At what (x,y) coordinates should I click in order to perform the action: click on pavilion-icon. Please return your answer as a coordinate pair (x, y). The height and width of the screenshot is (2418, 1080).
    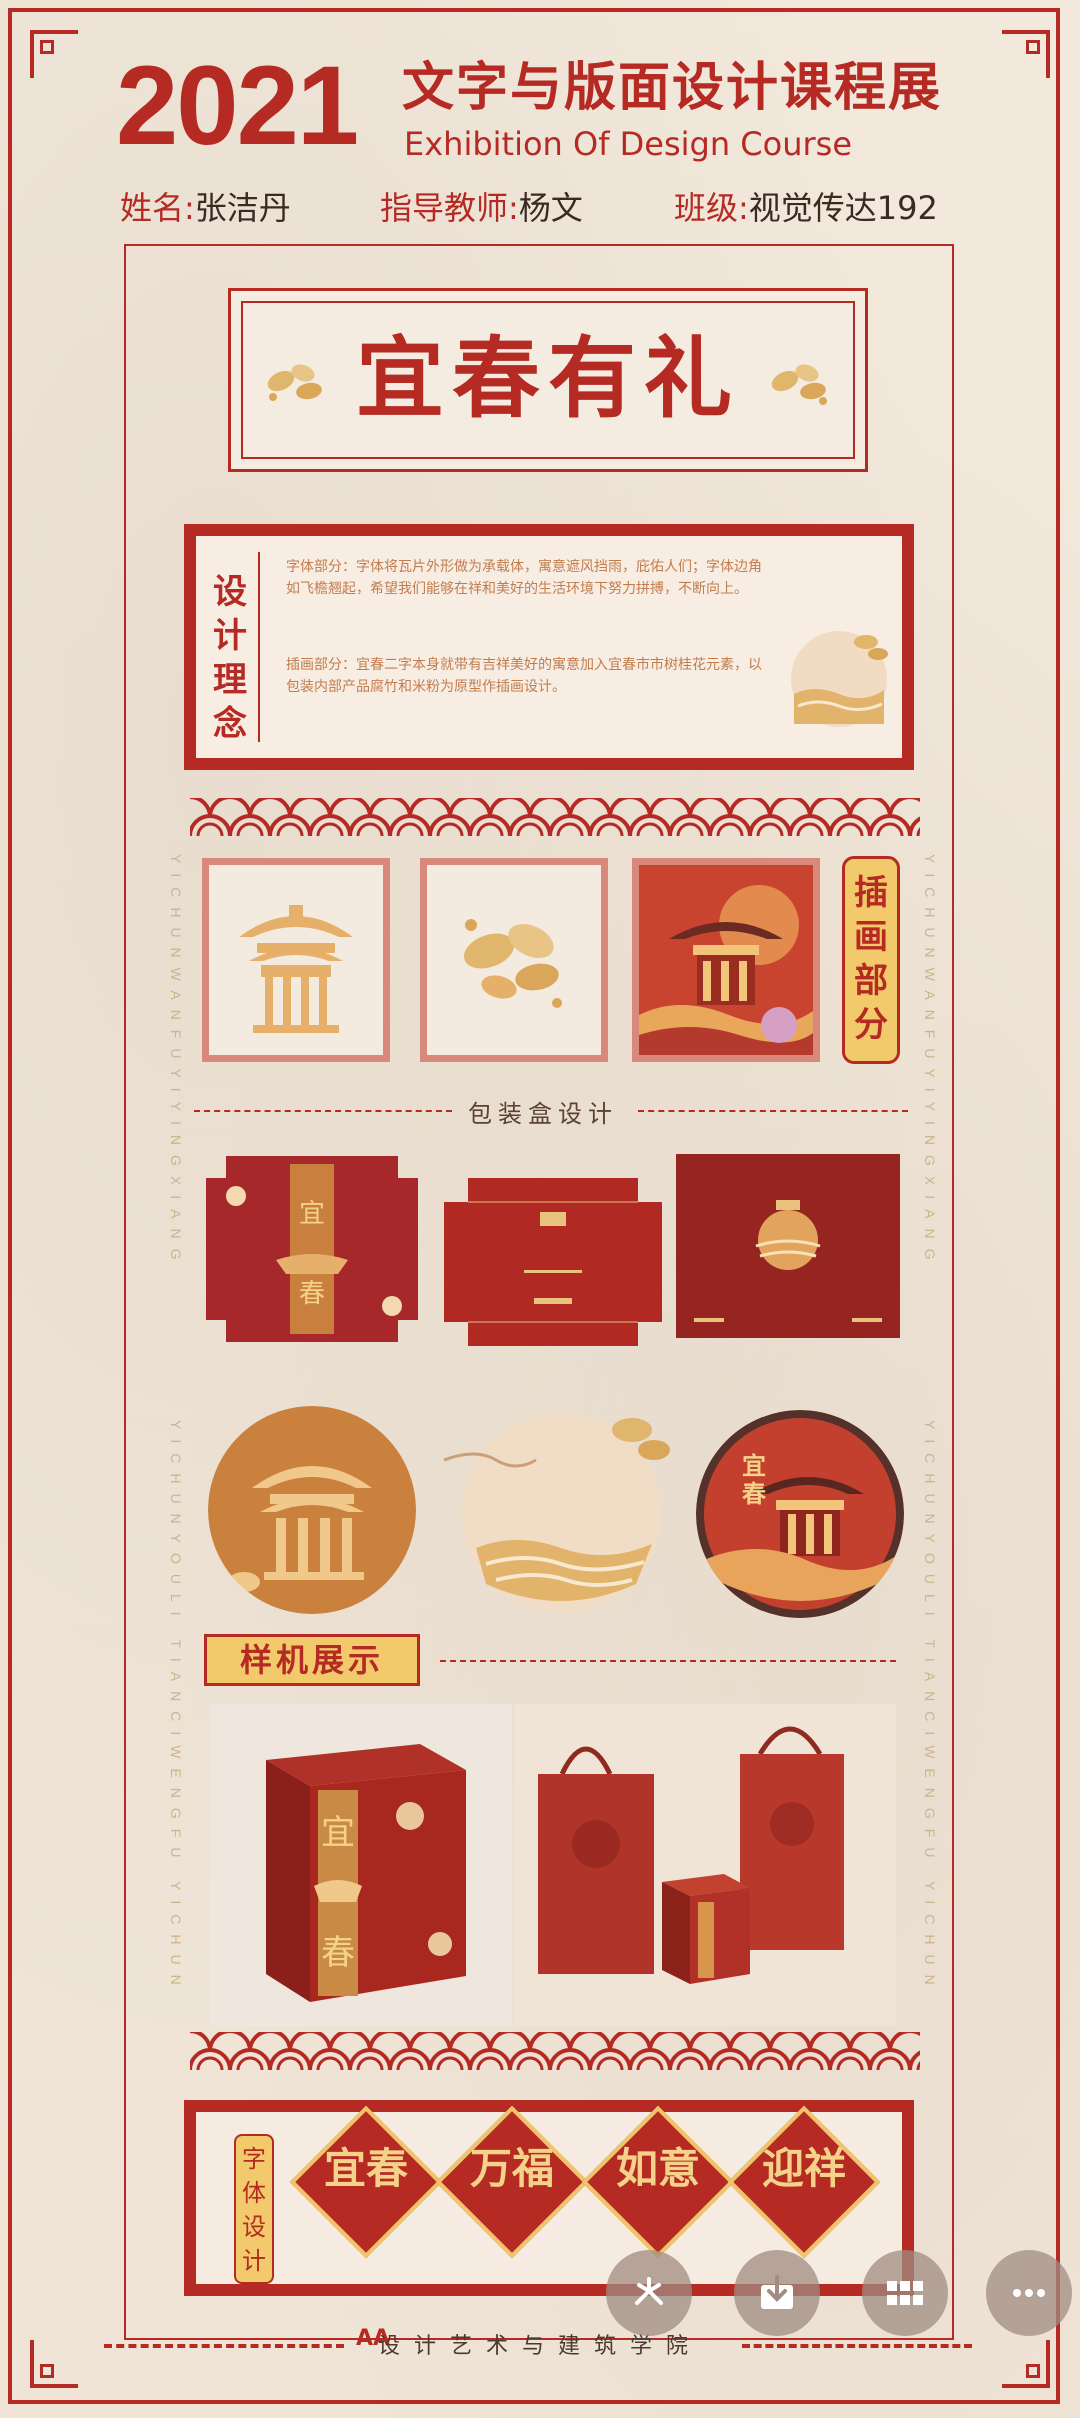
    Looking at the image, I should click on (296, 969).